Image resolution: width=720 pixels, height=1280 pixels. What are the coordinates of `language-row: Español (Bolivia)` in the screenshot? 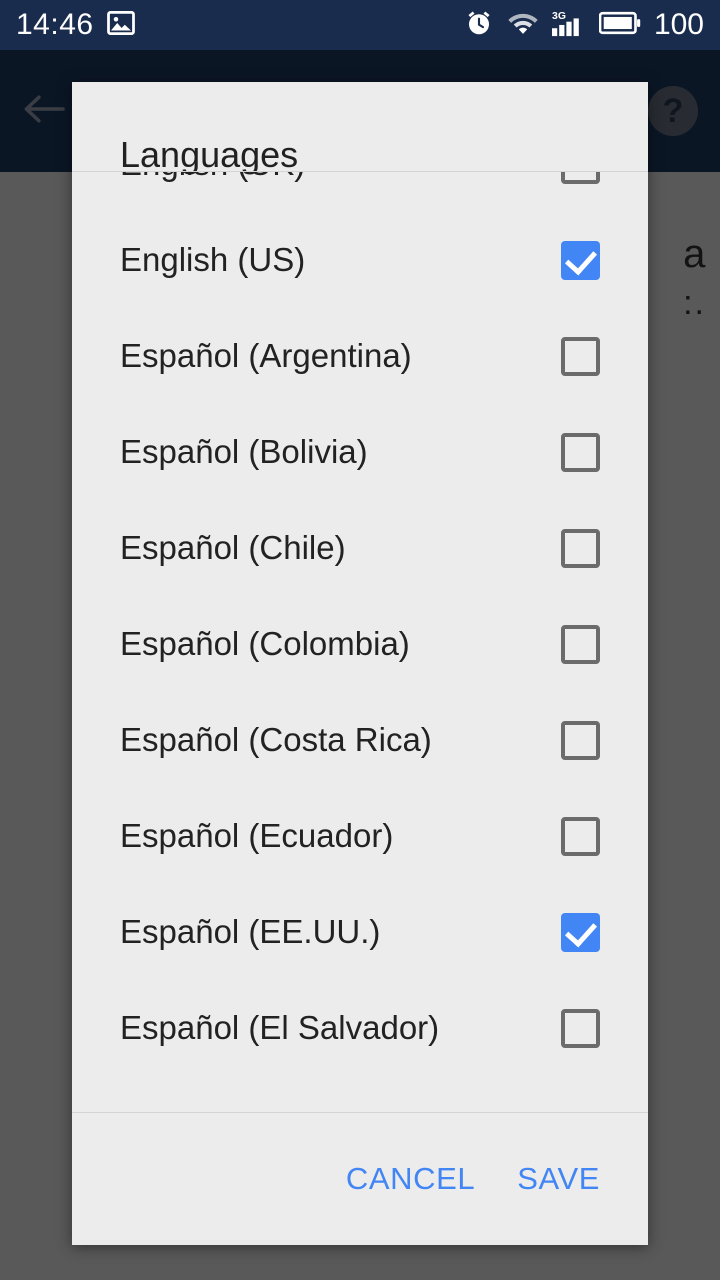 It's located at (360, 452).